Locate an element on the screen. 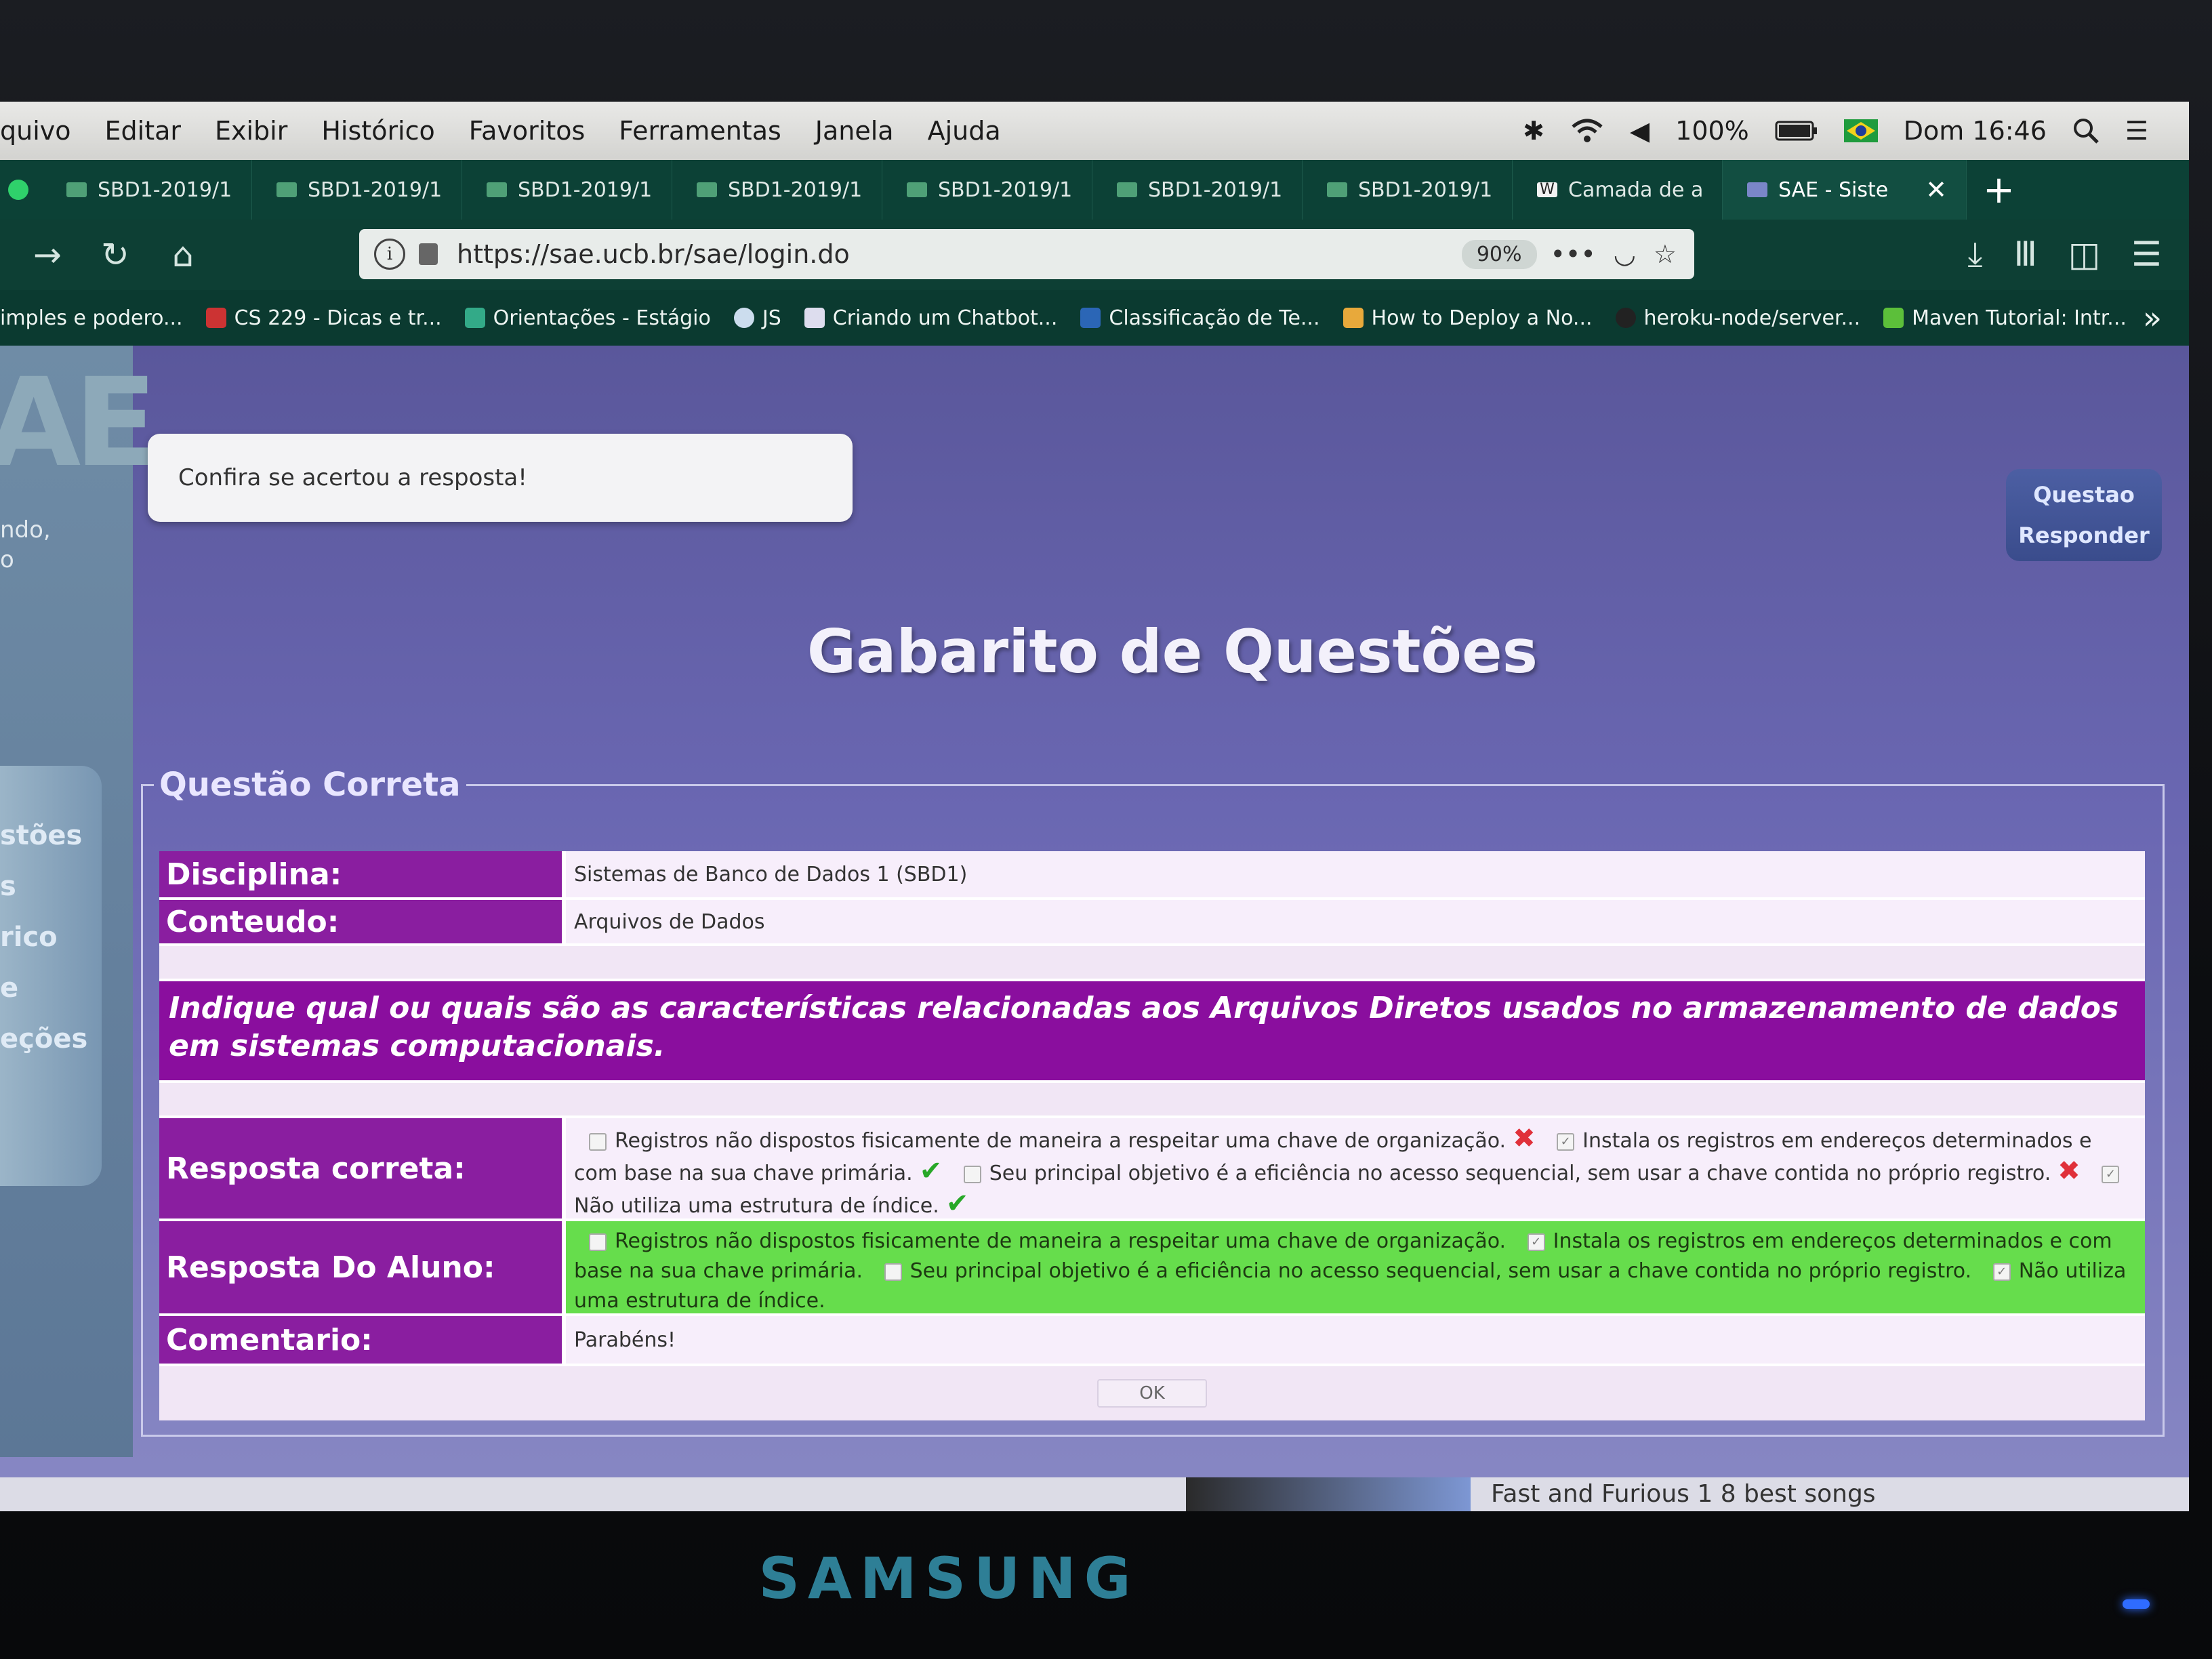  tab-sbd1-3: SBD1-2019/1 is located at coordinates (567, 190).